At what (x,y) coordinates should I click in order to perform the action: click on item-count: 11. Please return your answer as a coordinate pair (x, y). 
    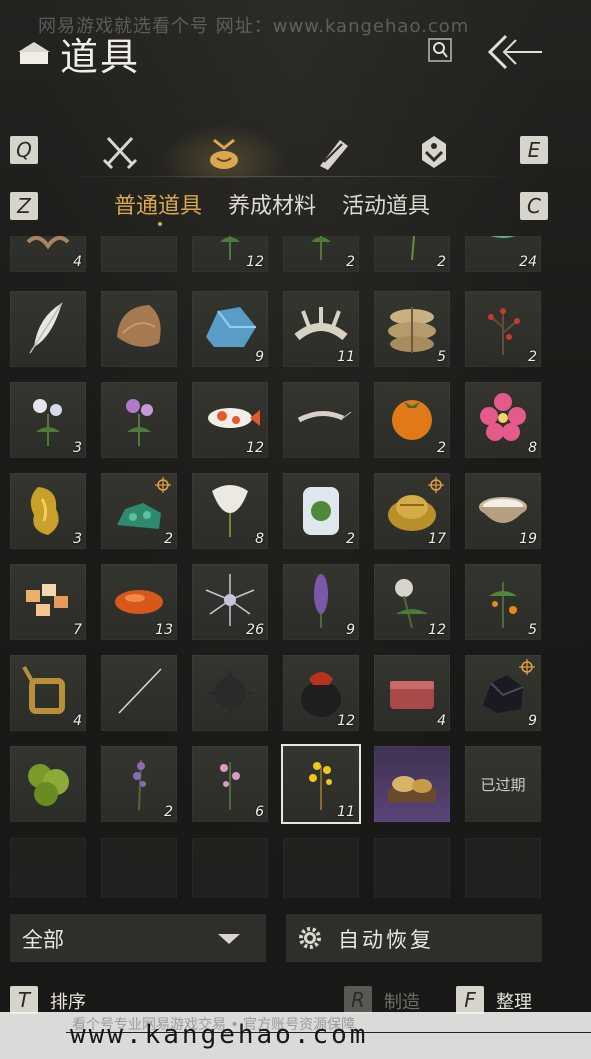
    Looking at the image, I should click on (346, 357).